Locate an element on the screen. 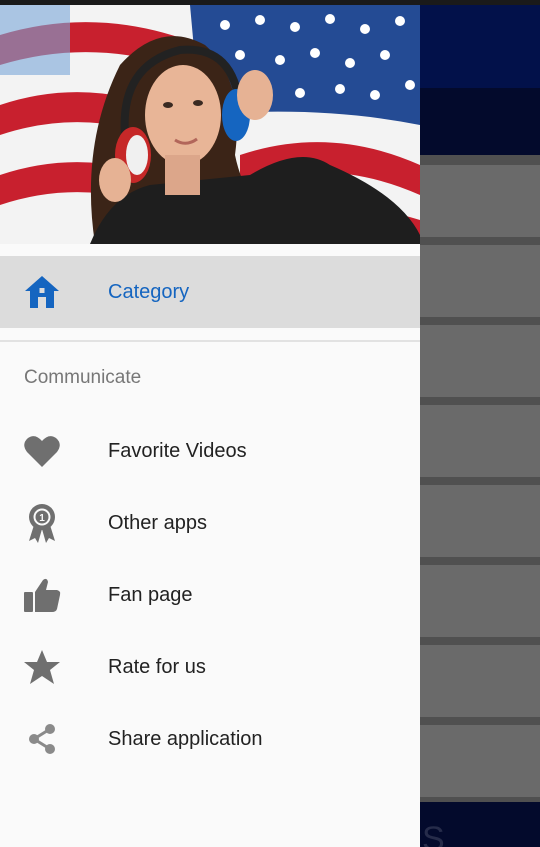  star-icon is located at coordinates (42, 667).